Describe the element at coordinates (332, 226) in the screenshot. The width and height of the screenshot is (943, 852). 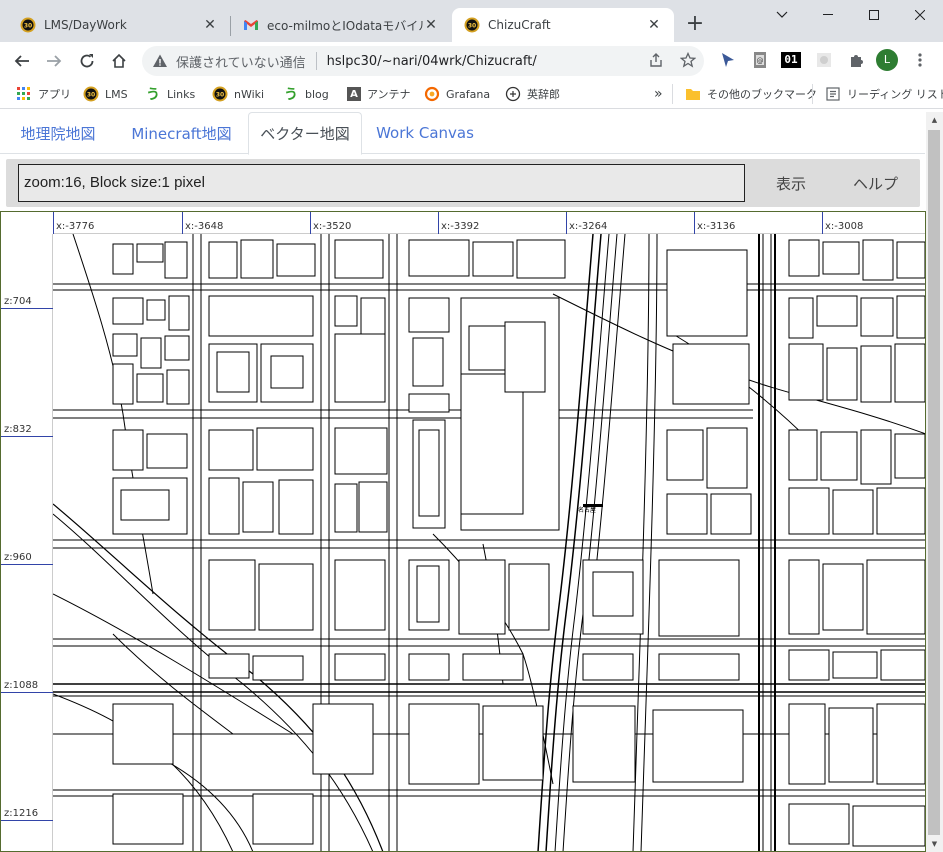
I see `x-tick-label: x:-3520` at that location.